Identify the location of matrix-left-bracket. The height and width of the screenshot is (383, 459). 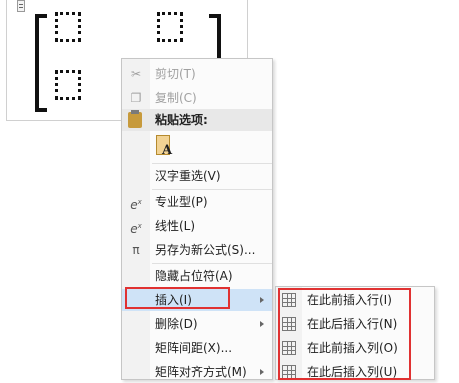
(41, 63).